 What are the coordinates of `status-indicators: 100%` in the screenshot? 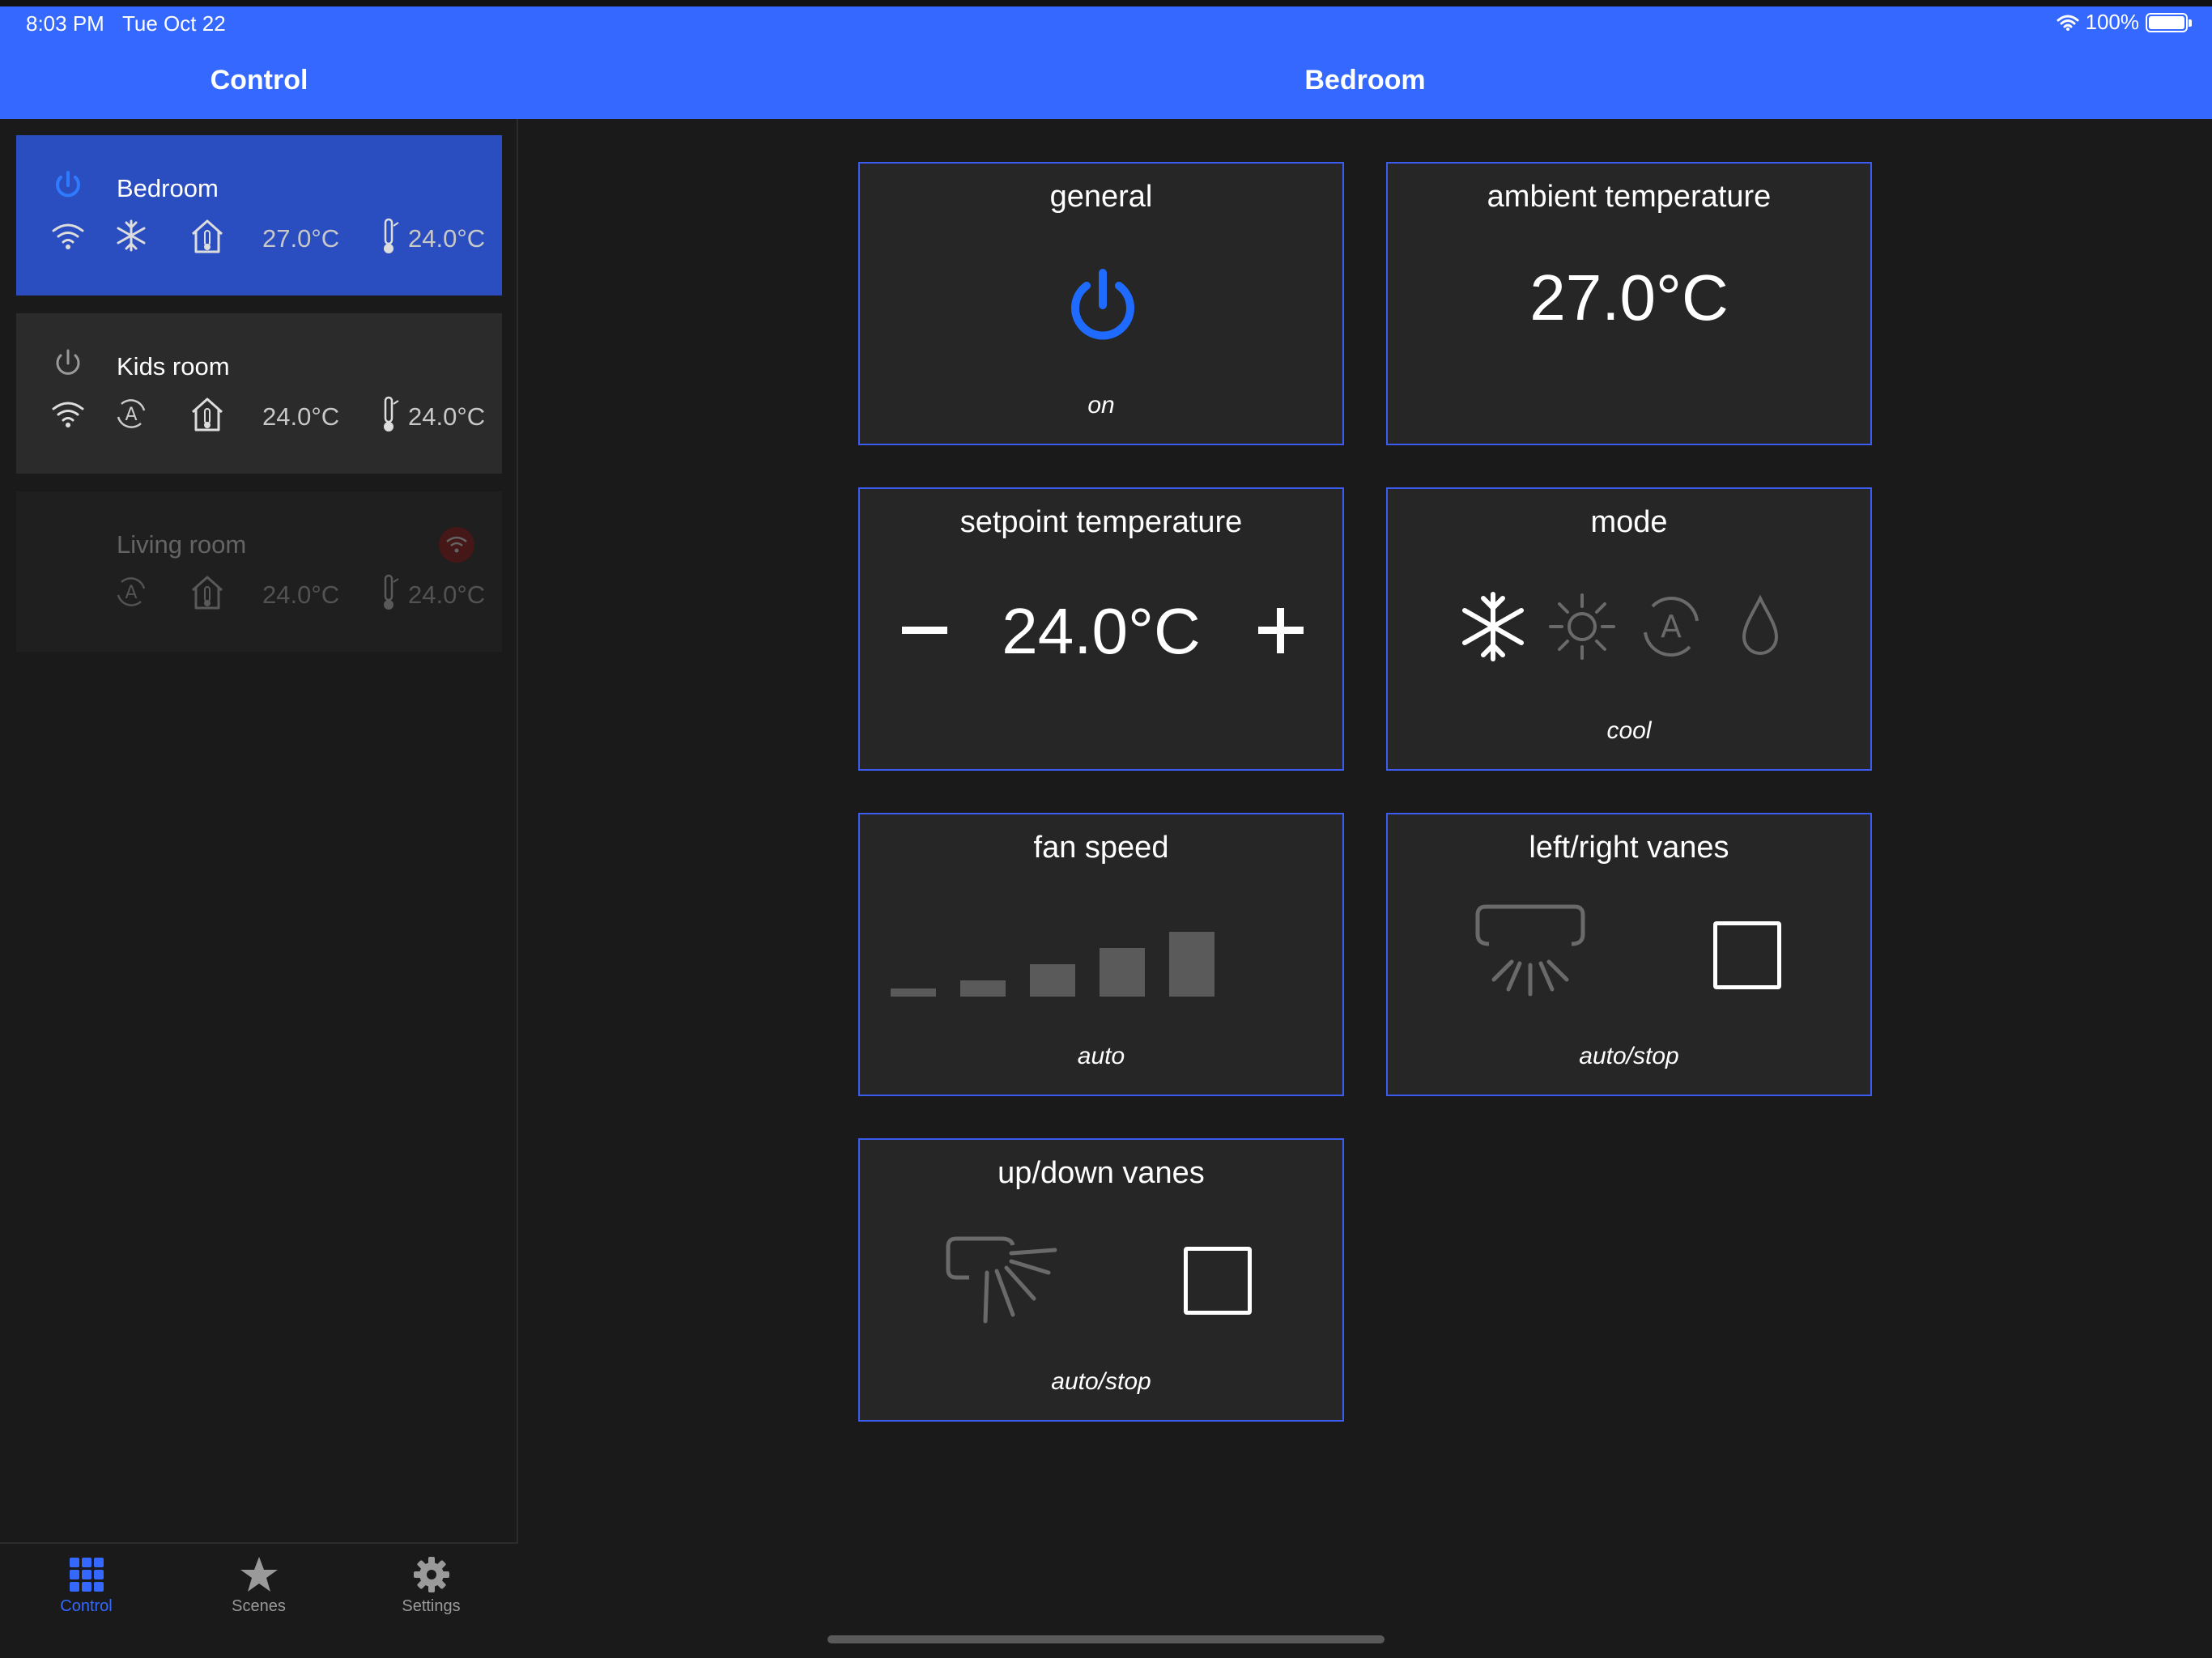 It's located at (2125, 22).